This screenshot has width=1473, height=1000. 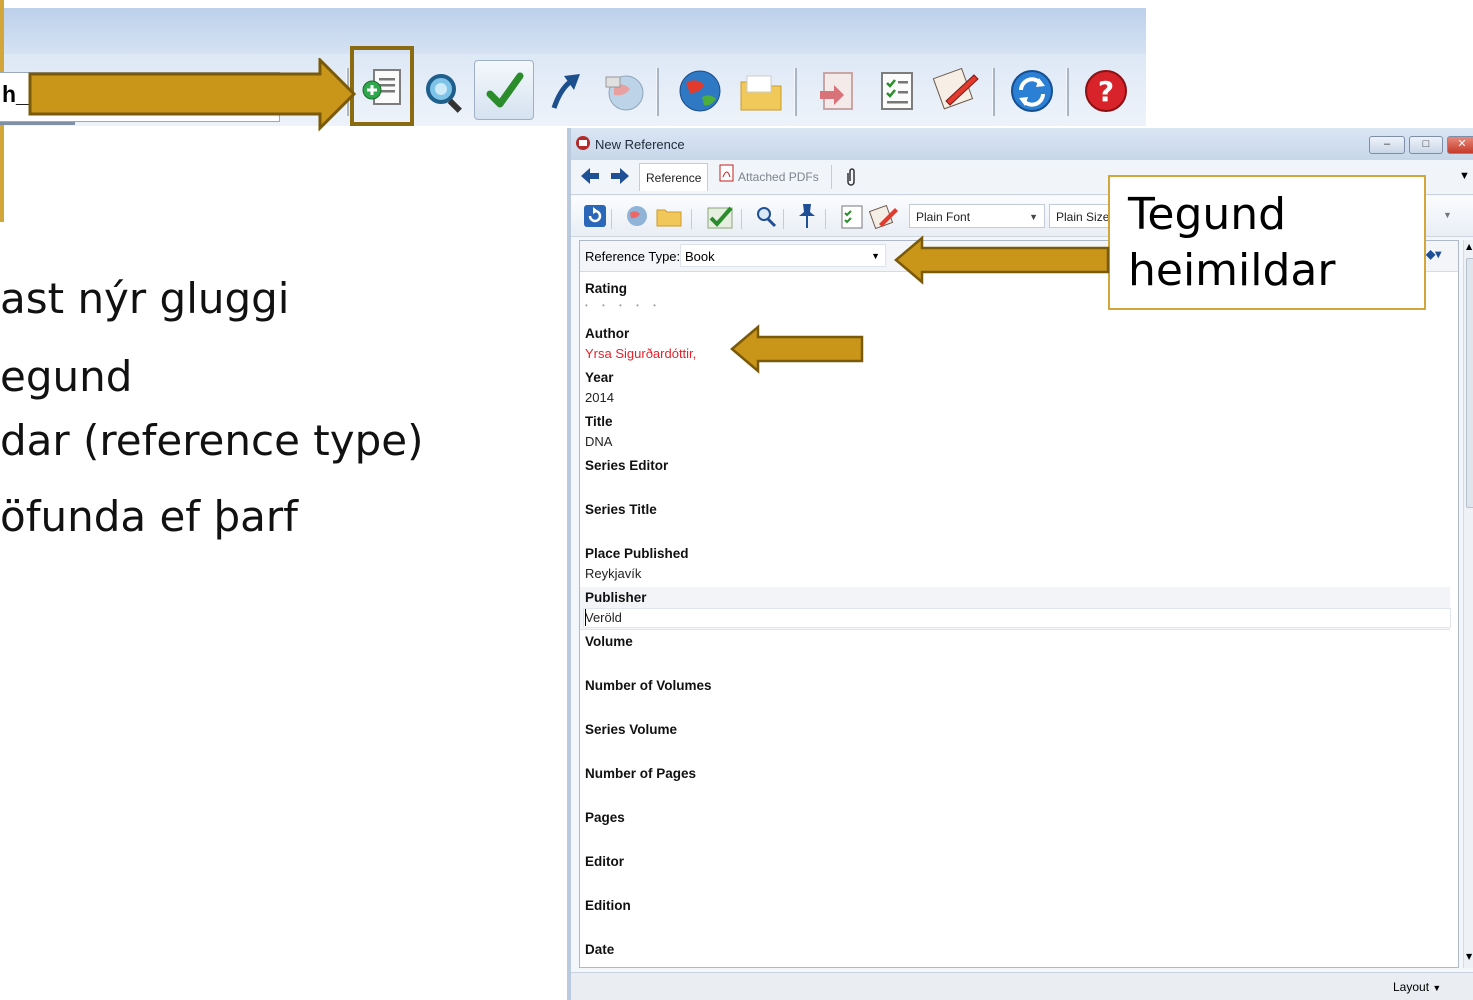 What do you see at coordinates (1033, 217) in the screenshot?
I see `font-select-chevron-icon: ▼` at bounding box center [1033, 217].